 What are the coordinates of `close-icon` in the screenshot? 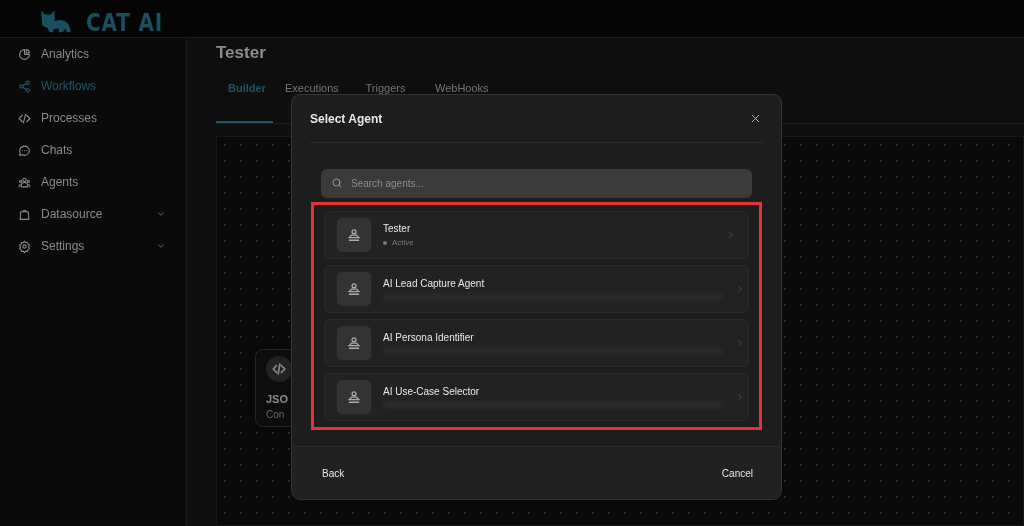 It's located at (755, 118).